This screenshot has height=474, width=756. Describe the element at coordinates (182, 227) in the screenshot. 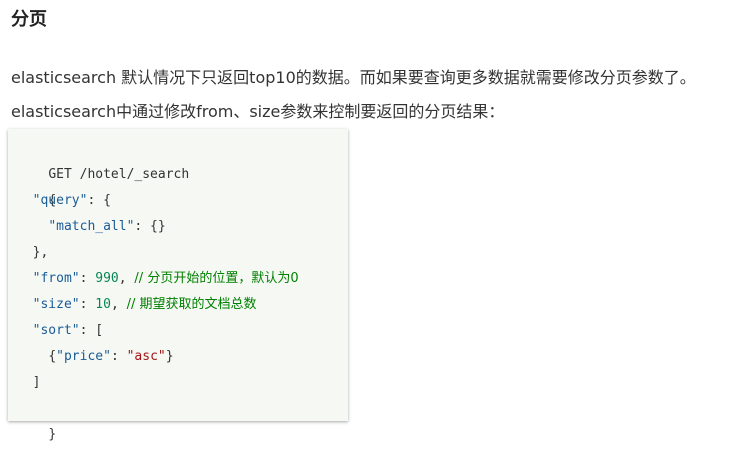

I see `code-line-match-all: "match_all": {}` at that location.